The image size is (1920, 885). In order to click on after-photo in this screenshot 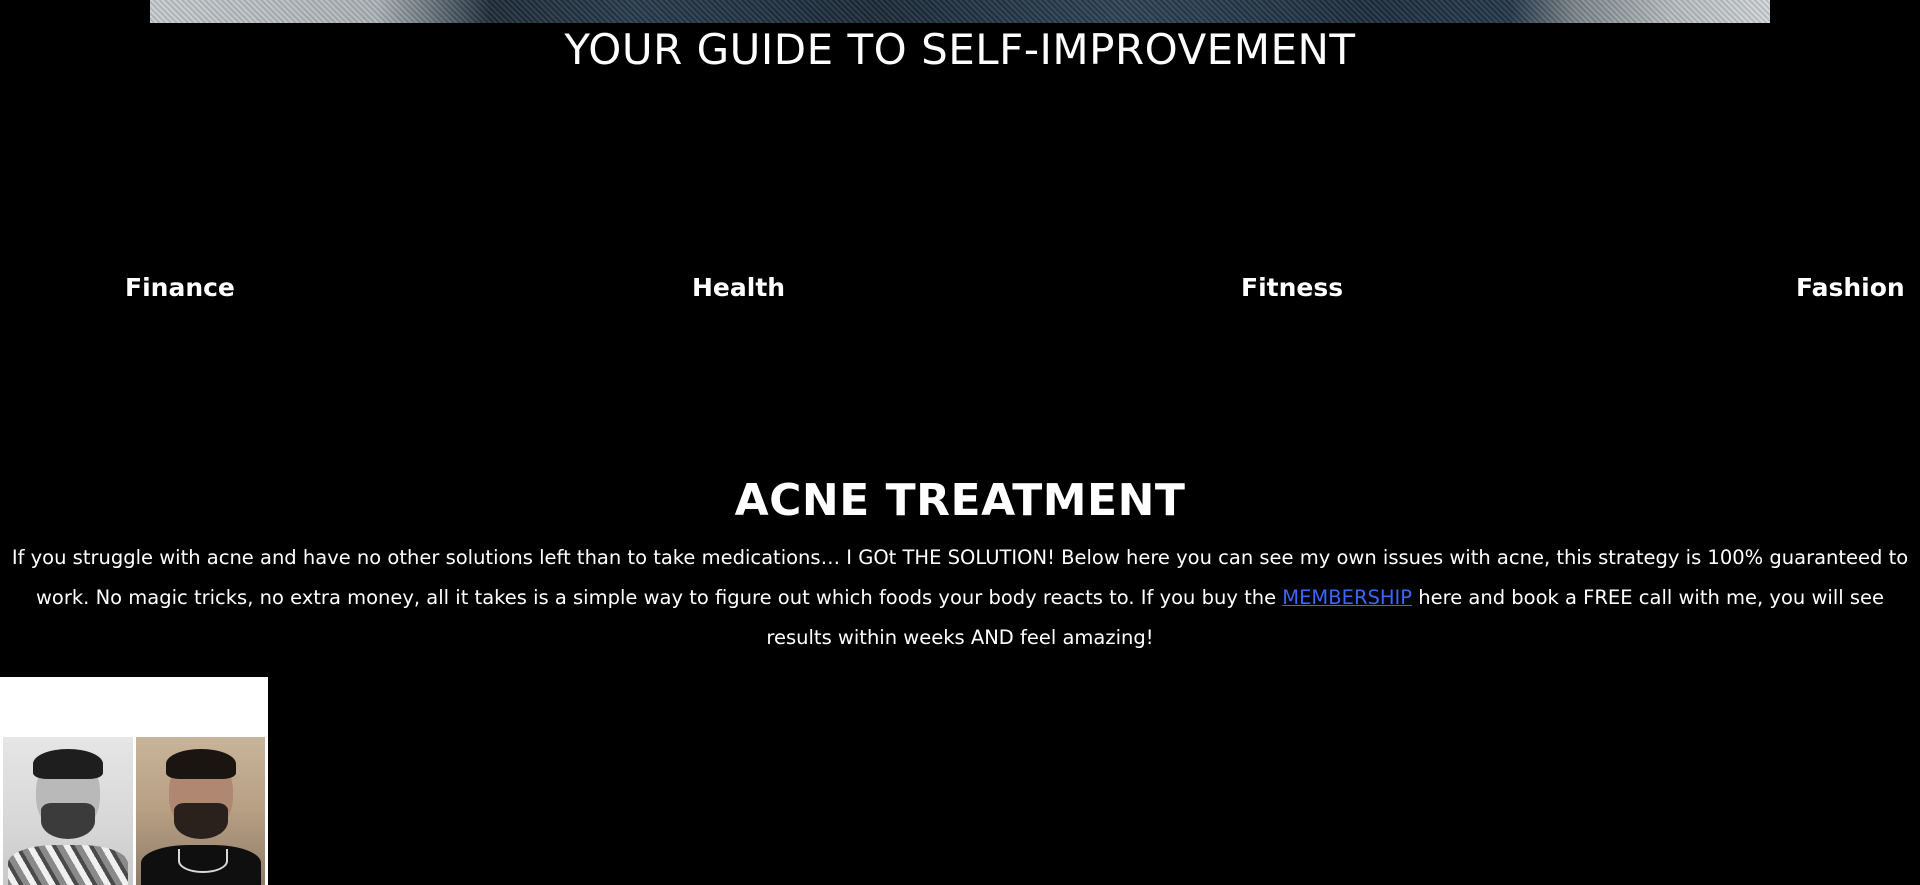, I will do `click(200, 811)`.